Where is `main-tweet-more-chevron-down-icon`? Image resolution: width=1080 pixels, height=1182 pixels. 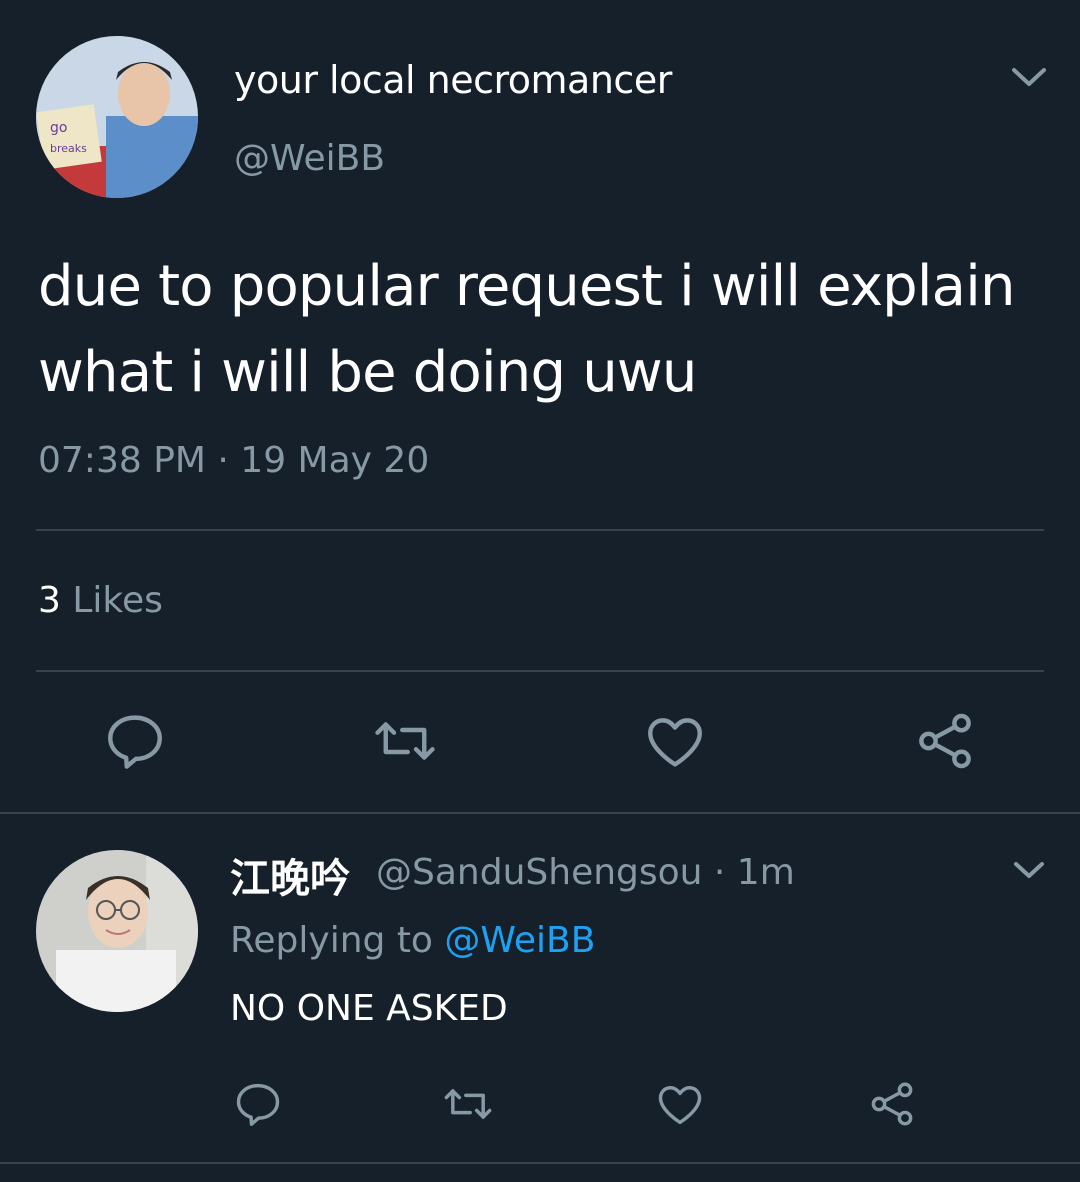 main-tweet-more-chevron-down-icon is located at coordinates (1029, 77).